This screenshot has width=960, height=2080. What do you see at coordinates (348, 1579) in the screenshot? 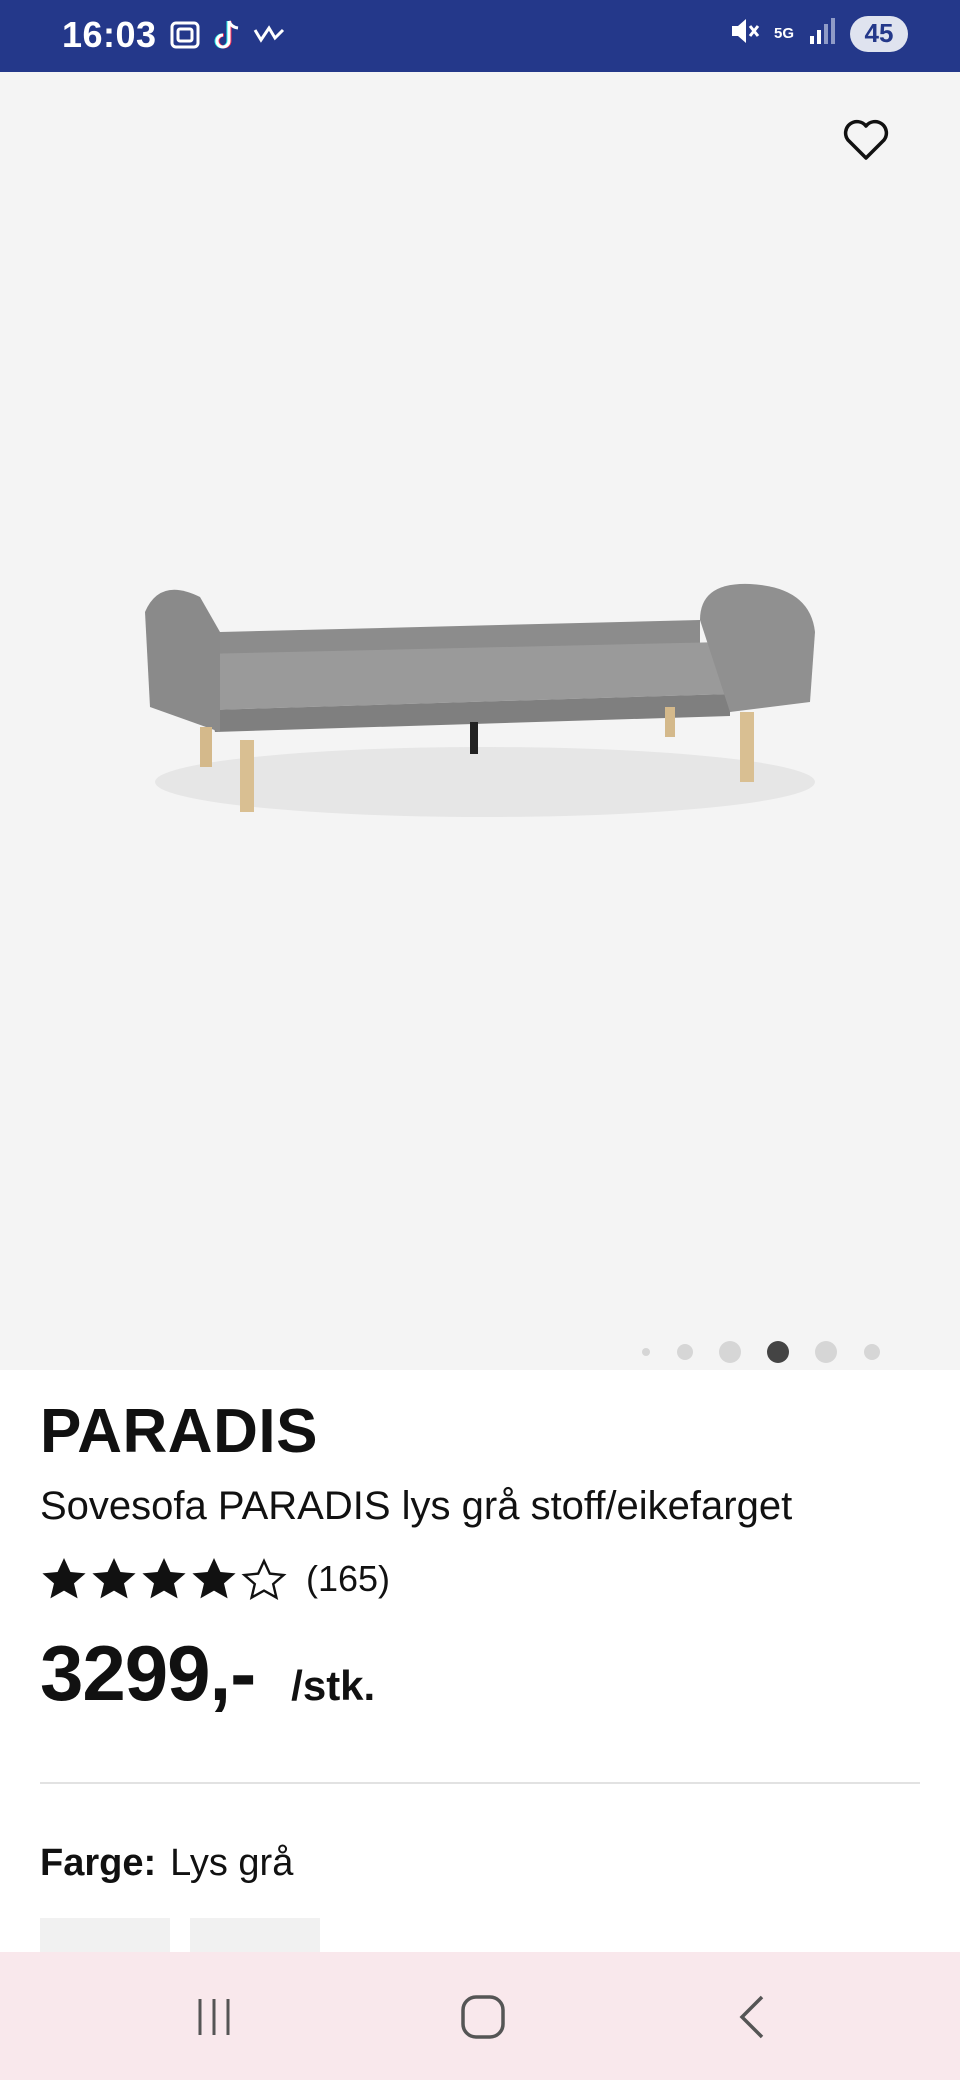
I see `review-count: (165)` at bounding box center [348, 1579].